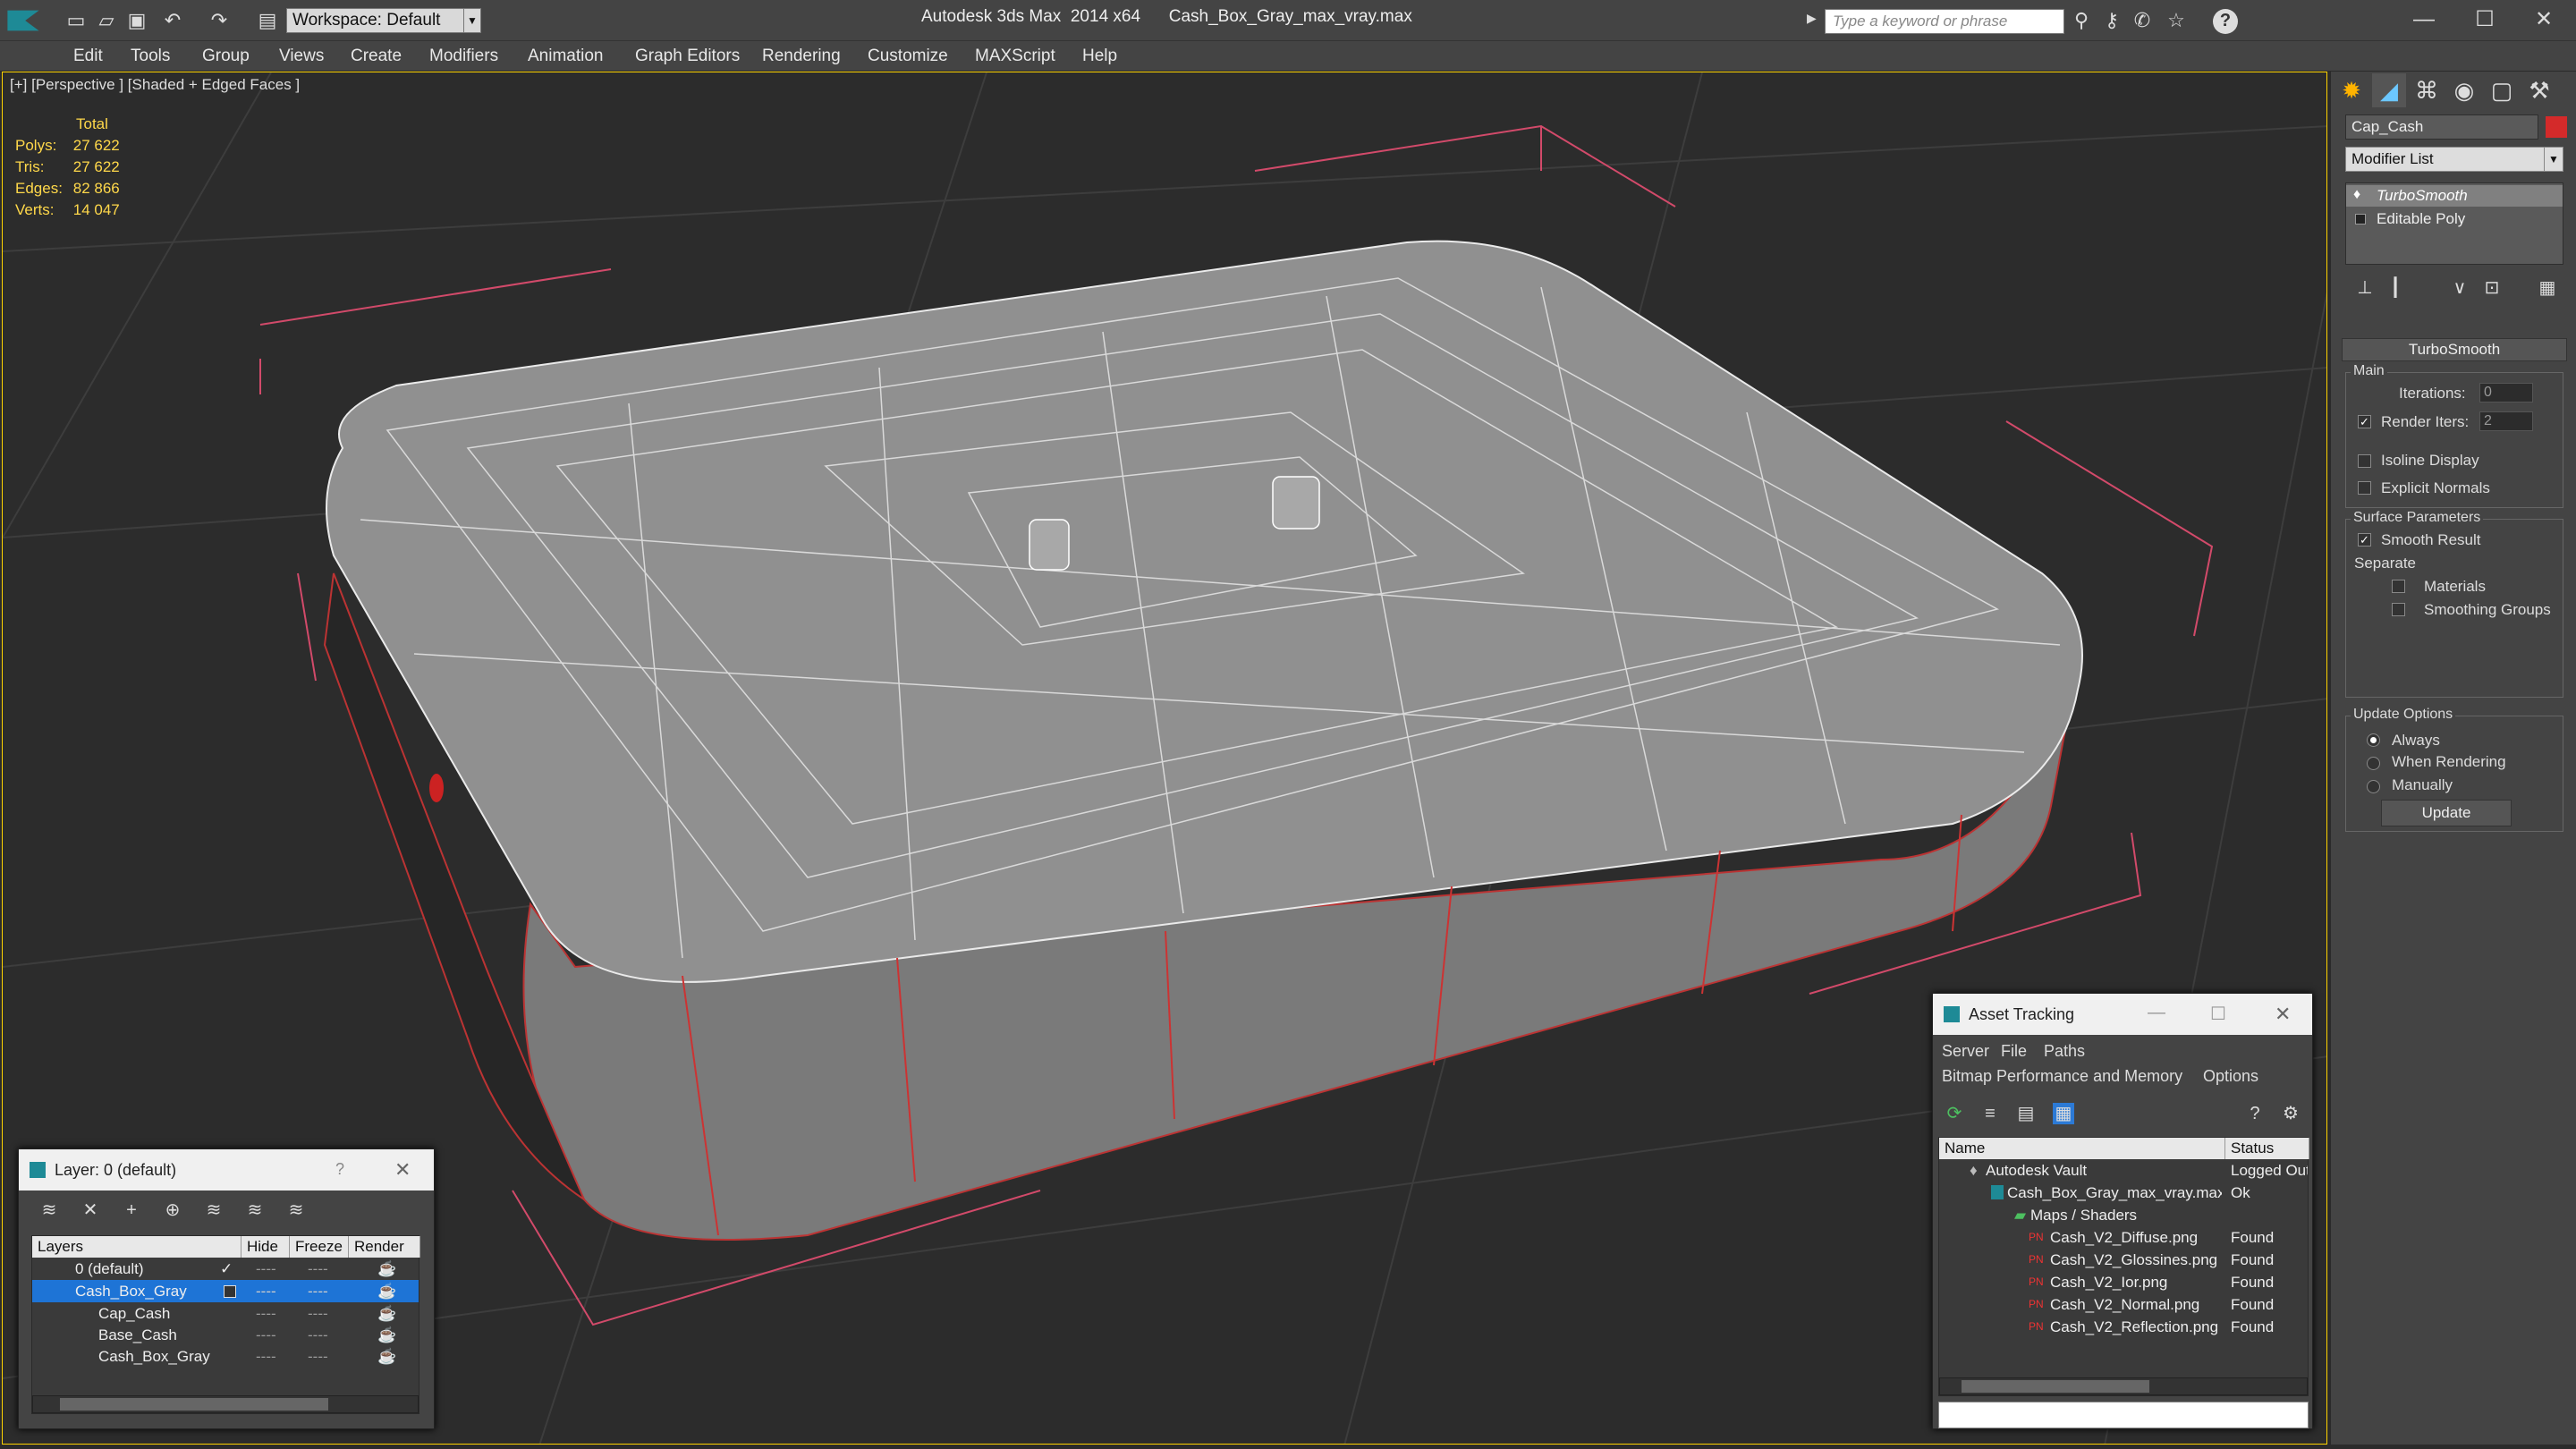 This screenshot has width=2576, height=1449. I want to click on layer-help-button: ?, so click(339, 1169).